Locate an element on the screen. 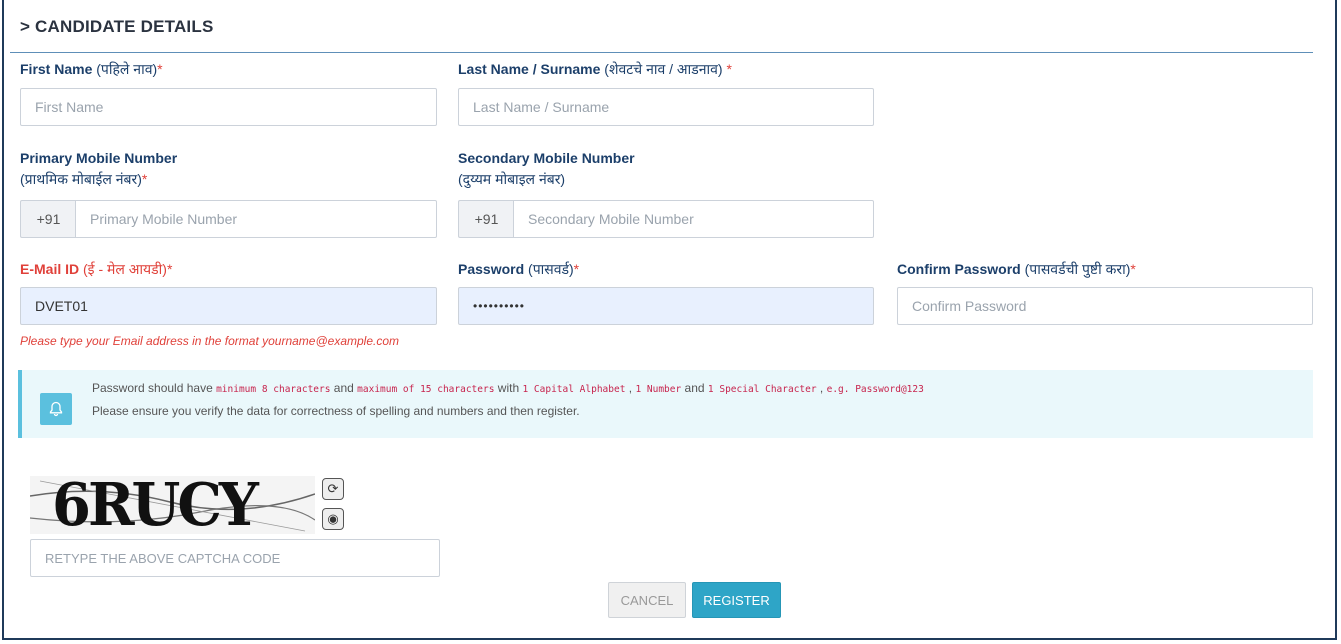 This screenshot has width=1341, height=644. notice-code: 1 Capital Alphabet is located at coordinates (574, 389).